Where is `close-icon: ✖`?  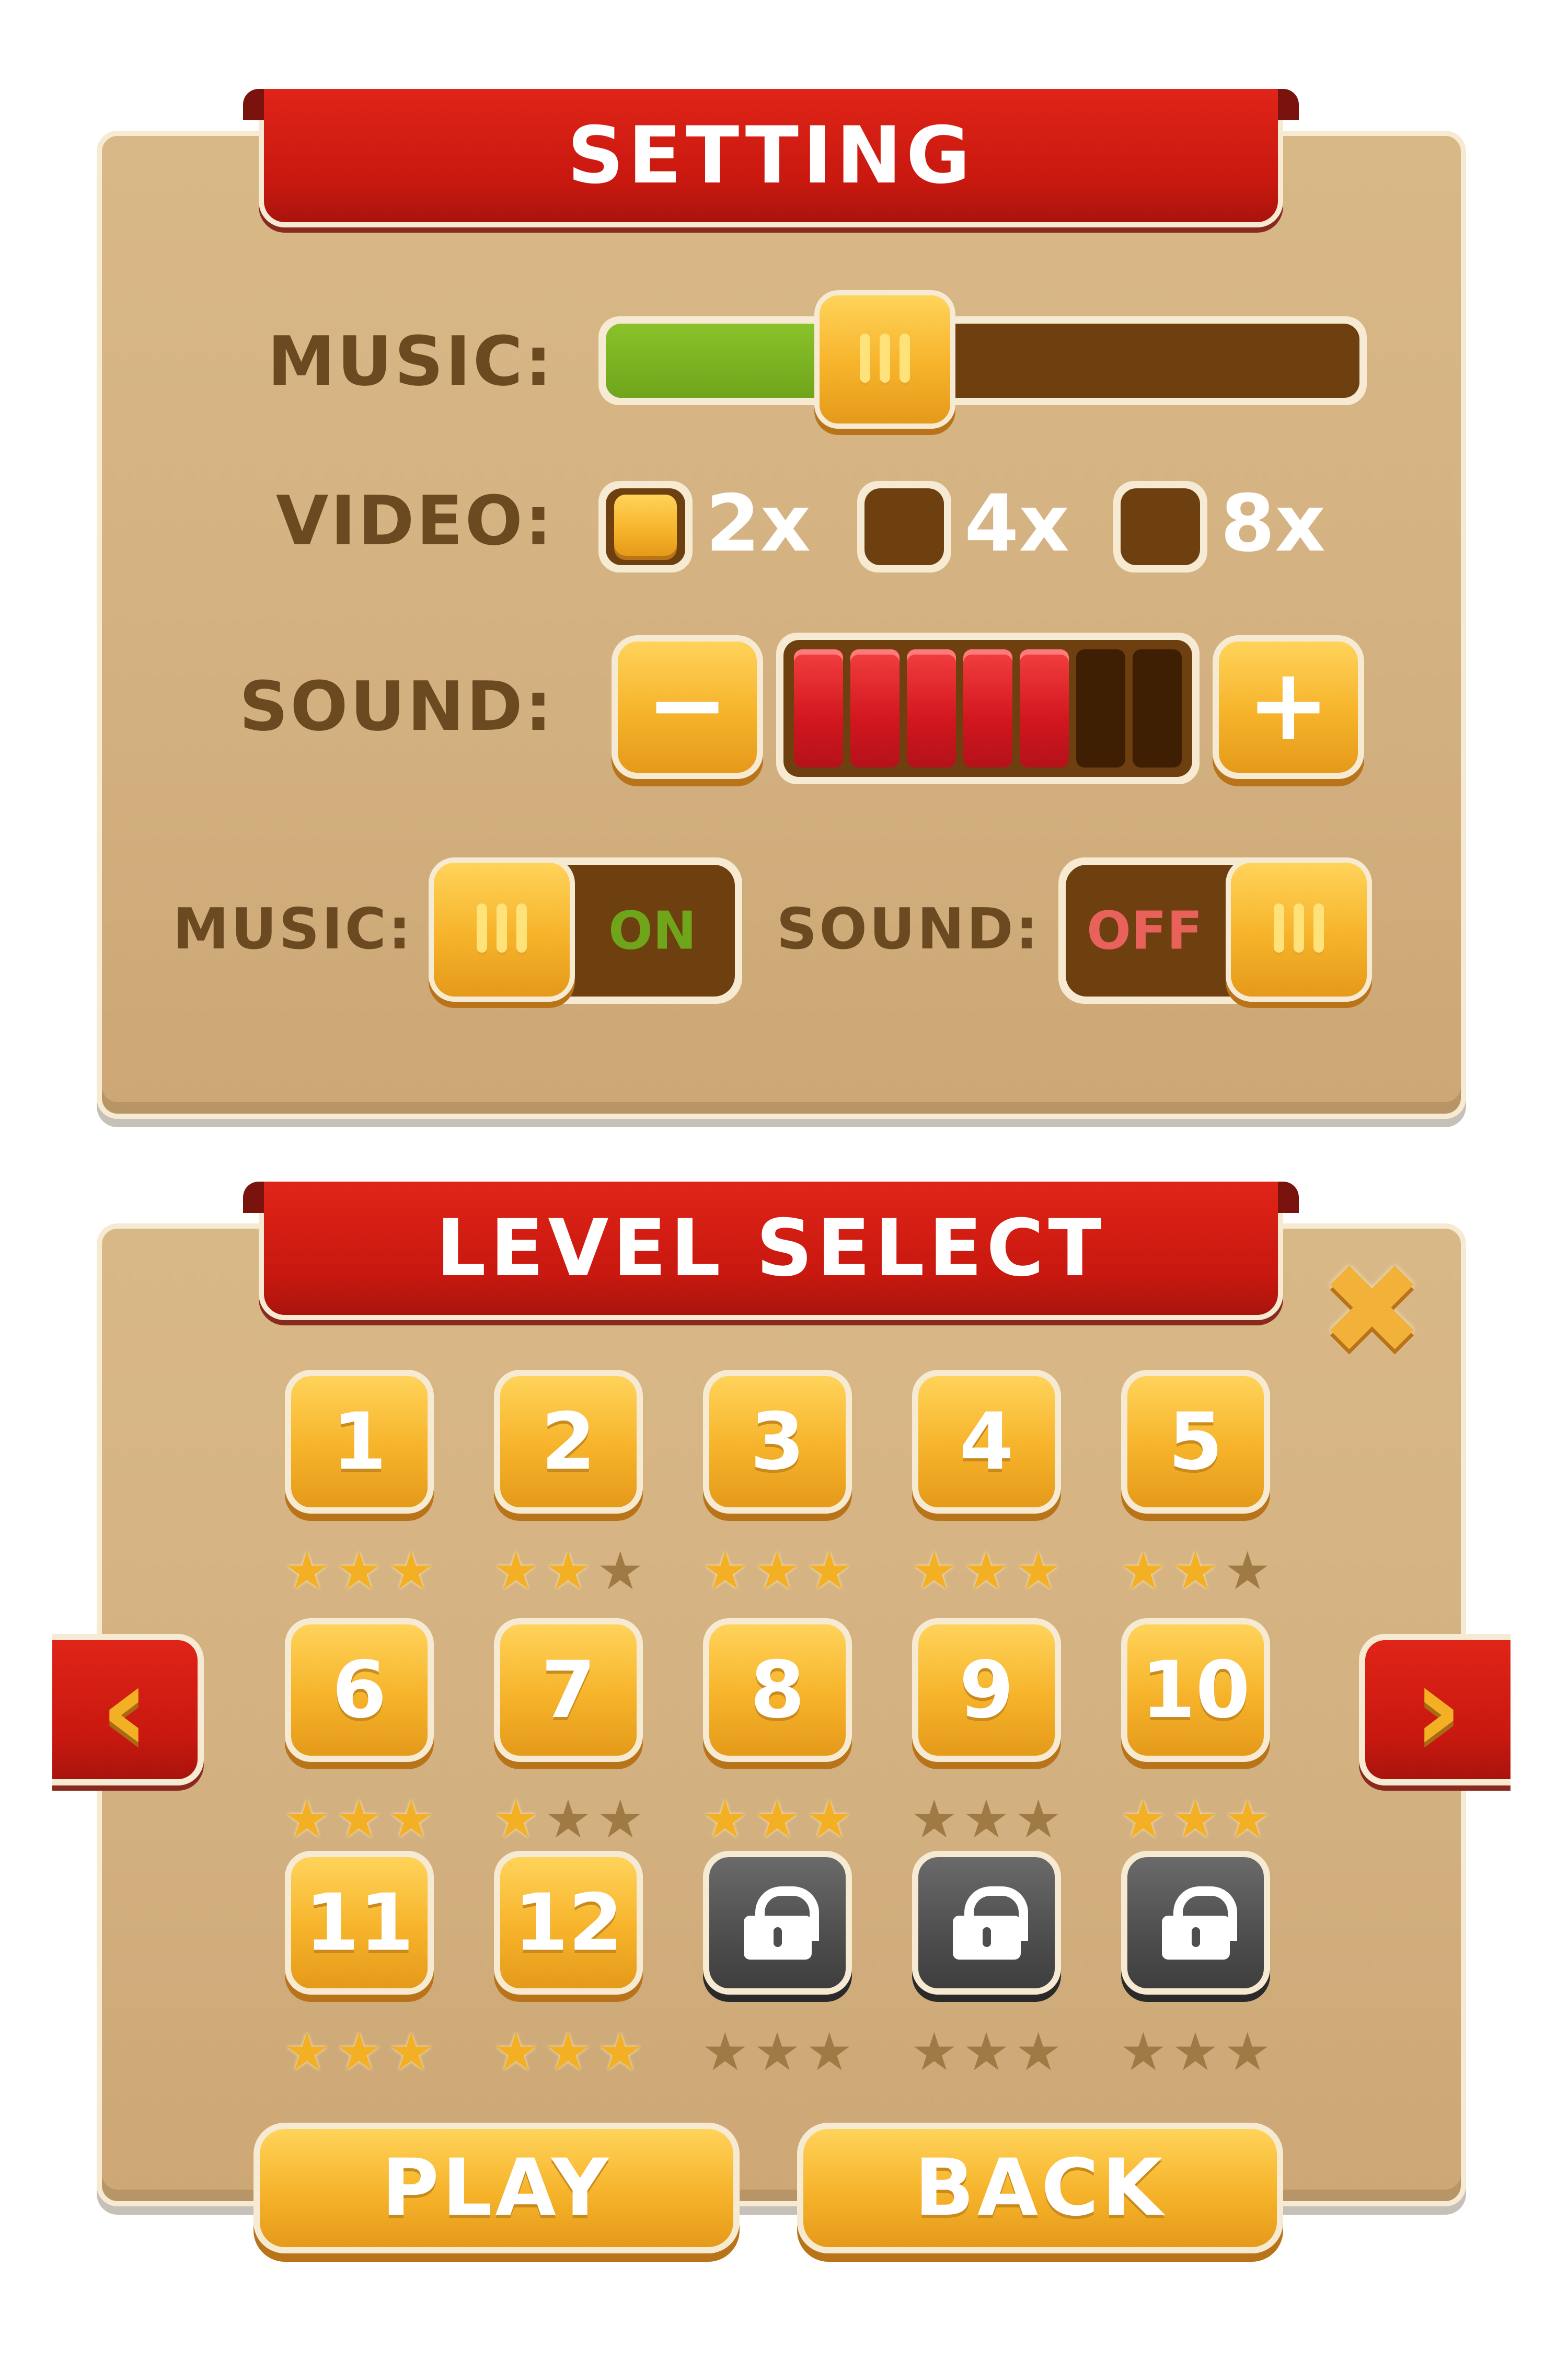
close-icon: ✖ is located at coordinates (1372, 1309).